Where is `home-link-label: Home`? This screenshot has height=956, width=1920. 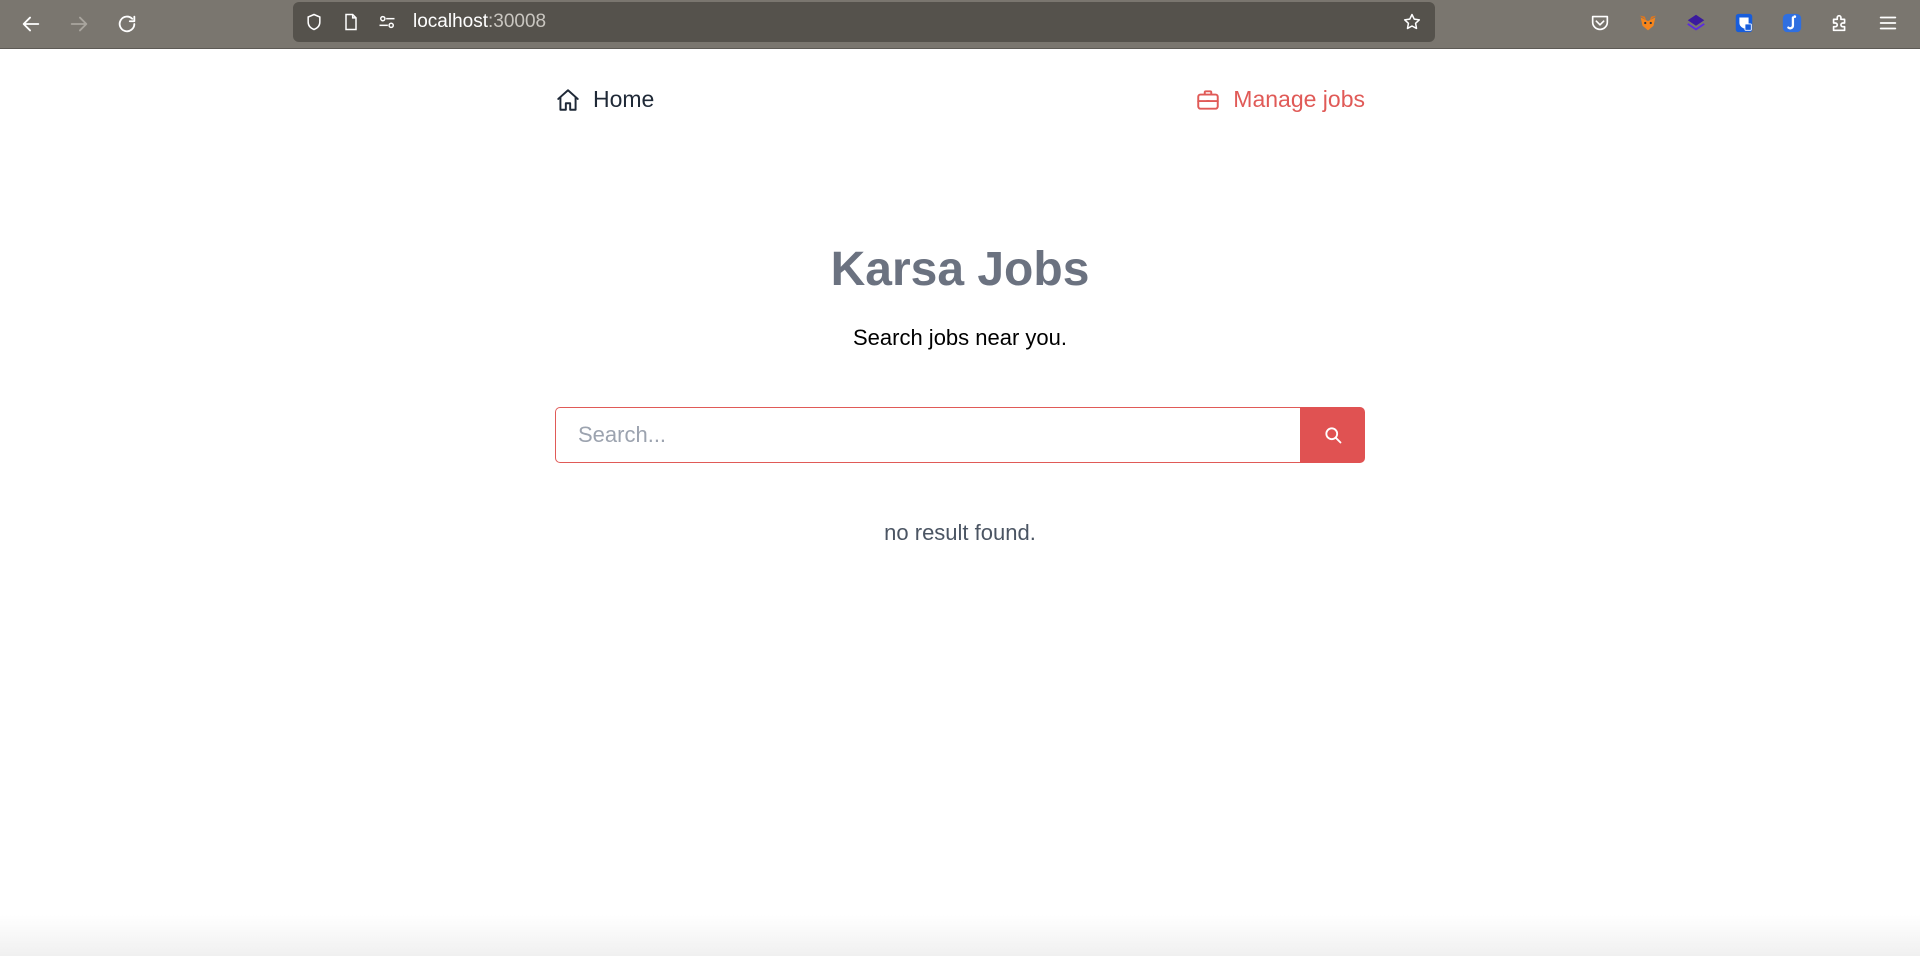
home-link-label: Home is located at coordinates (624, 99).